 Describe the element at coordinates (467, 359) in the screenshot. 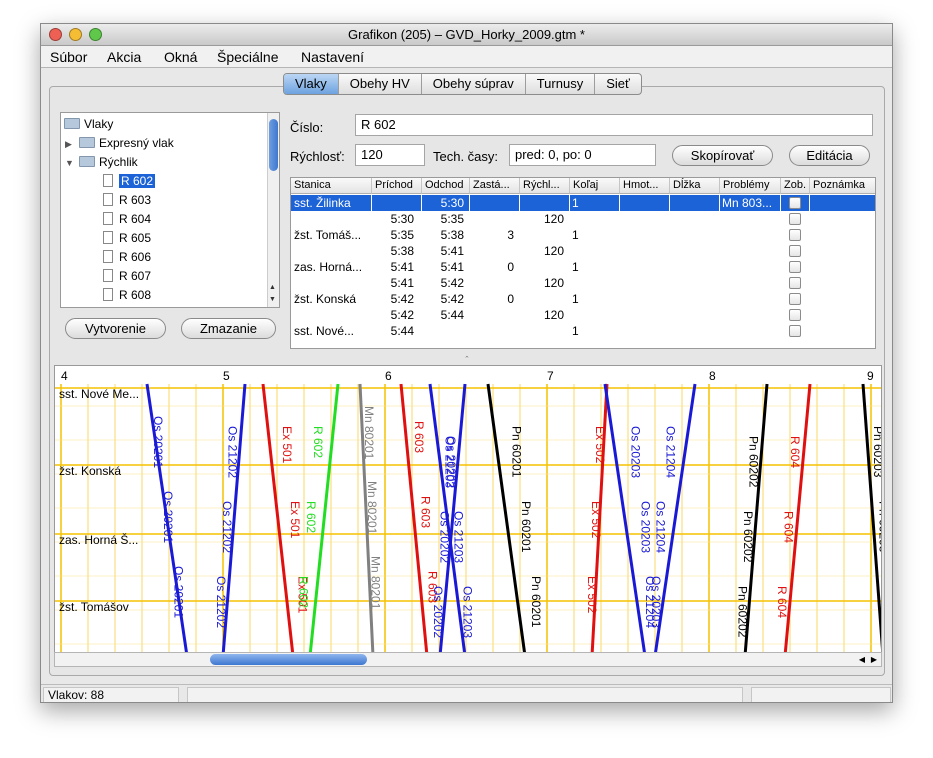

I see `splitter-grip-icon: ⌃` at that location.